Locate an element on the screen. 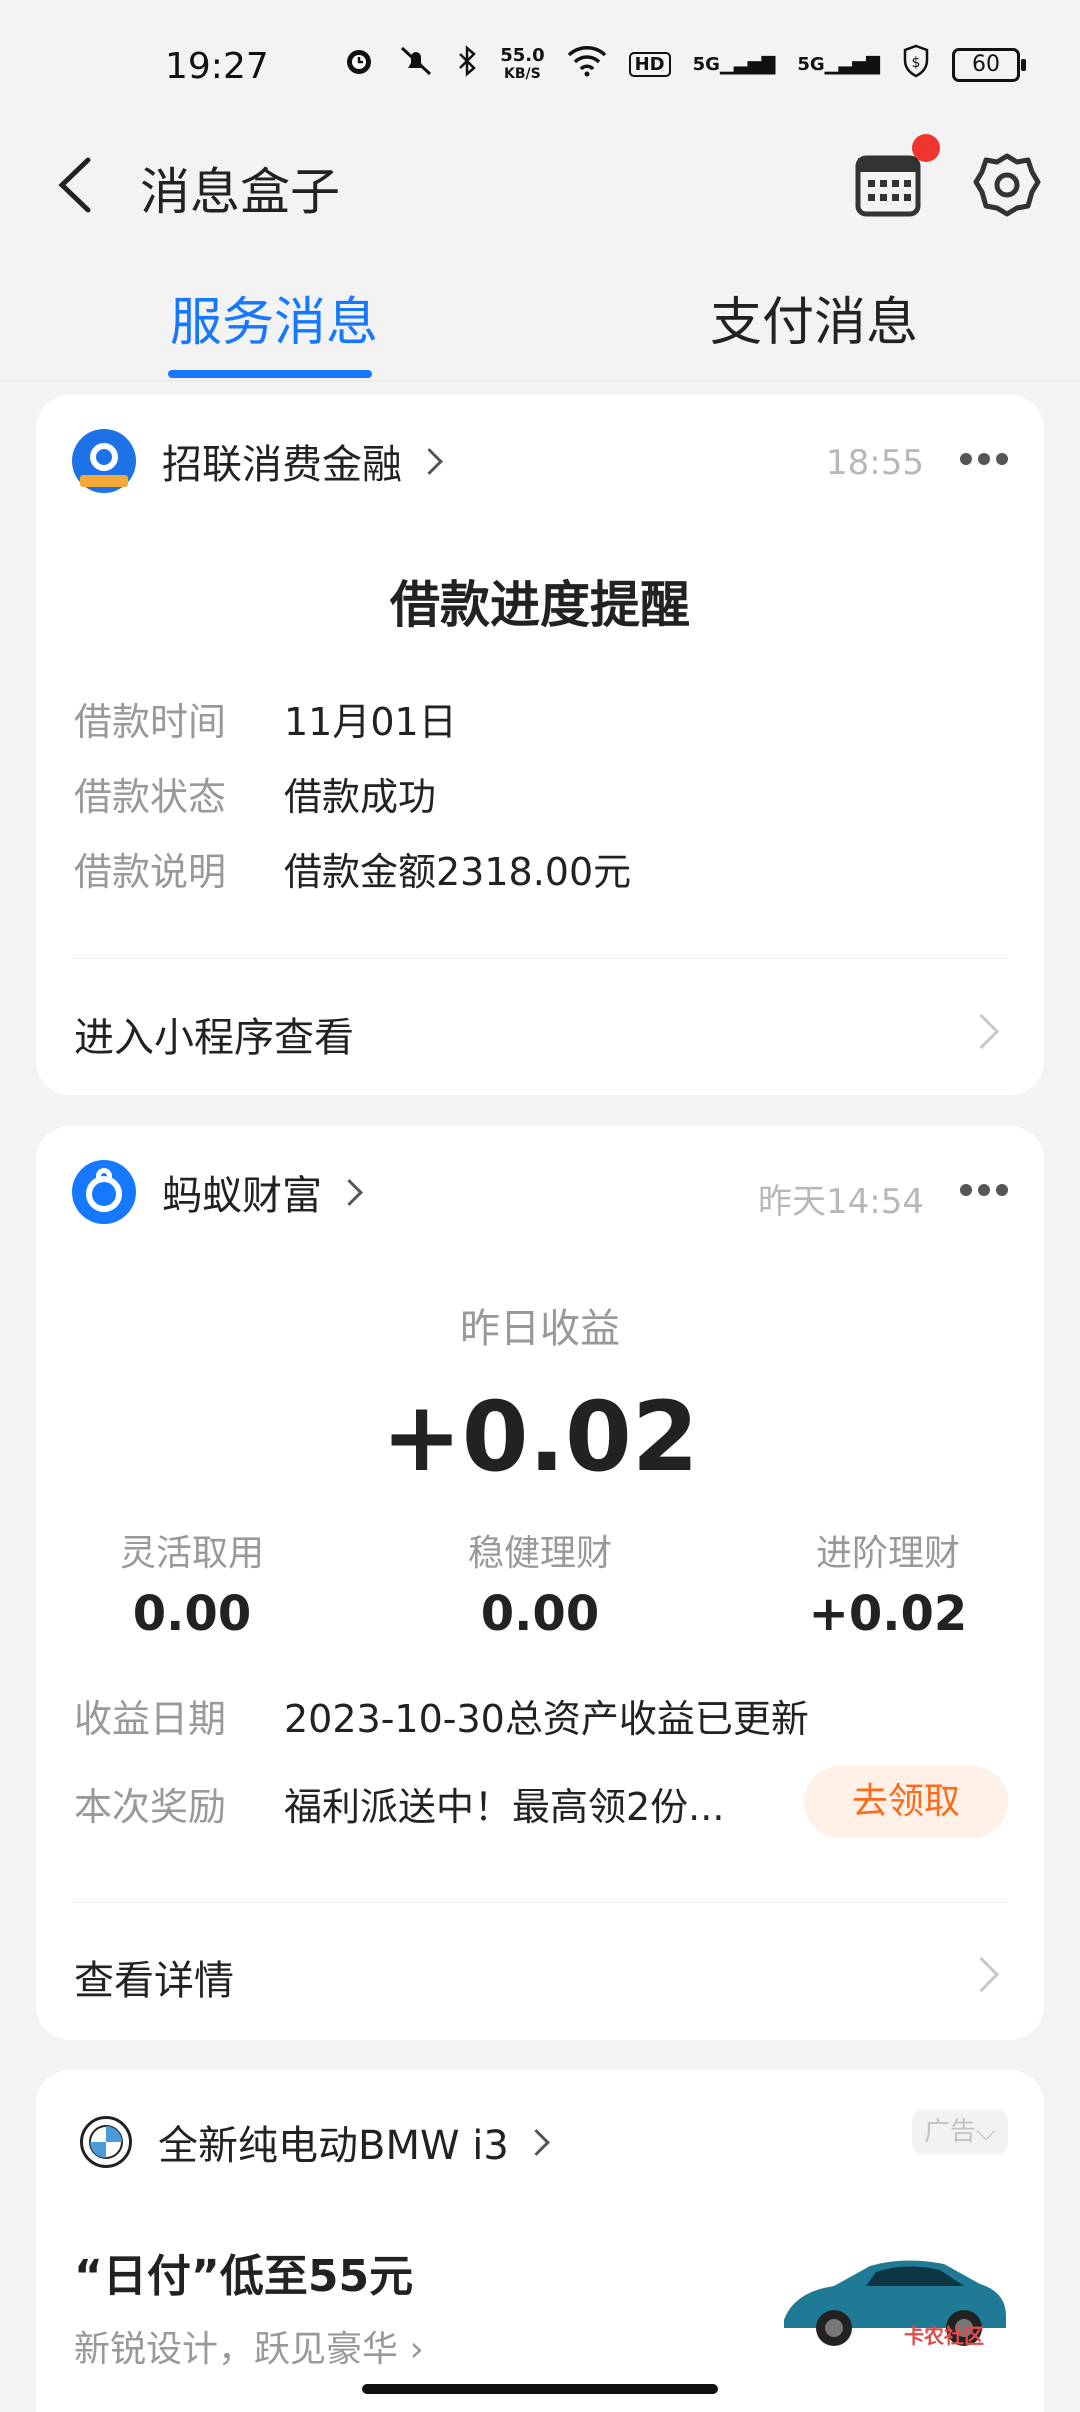  detail-value: 借款成功 is located at coordinates (360, 797).